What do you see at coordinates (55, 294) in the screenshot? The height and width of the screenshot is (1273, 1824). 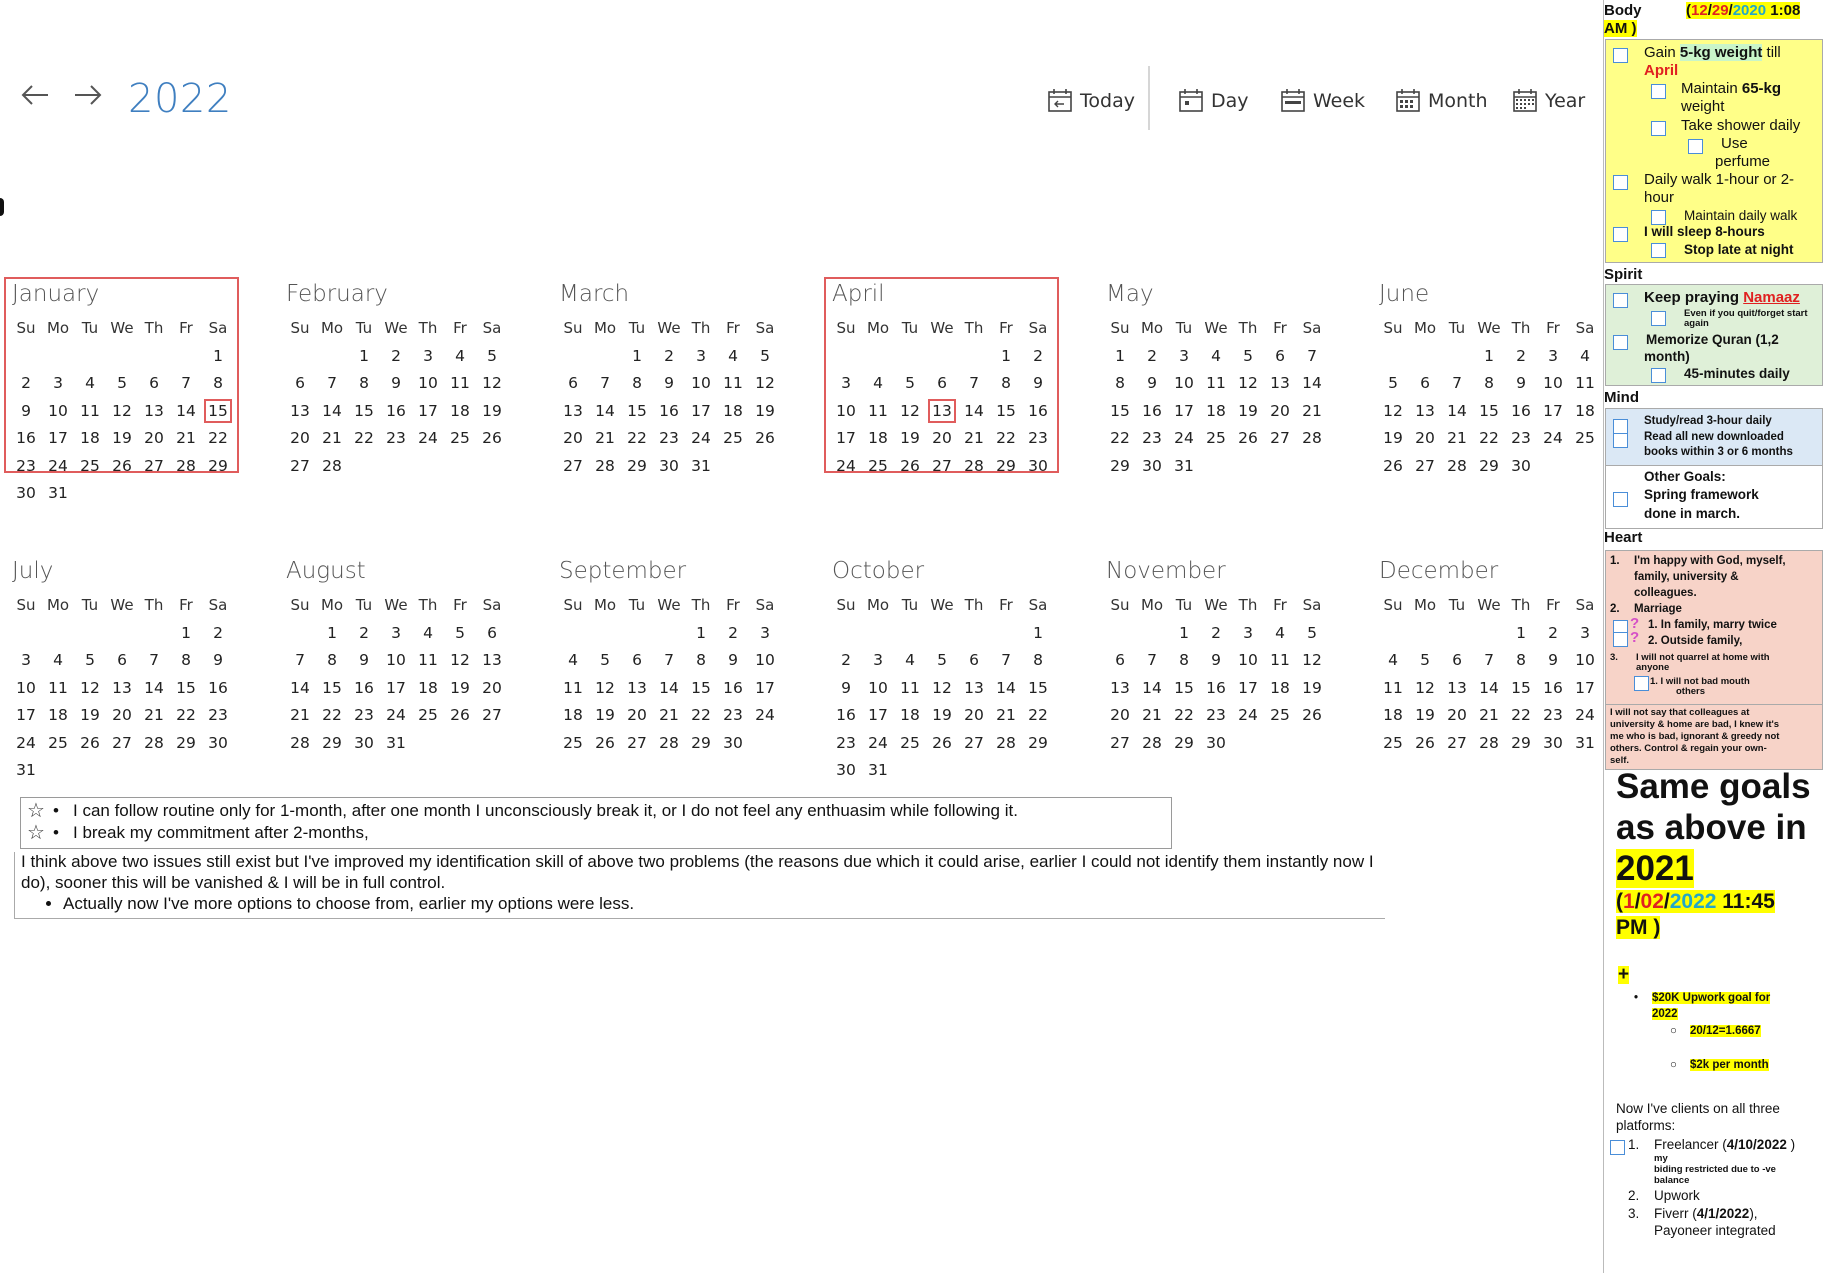 I see `month-name: January` at bounding box center [55, 294].